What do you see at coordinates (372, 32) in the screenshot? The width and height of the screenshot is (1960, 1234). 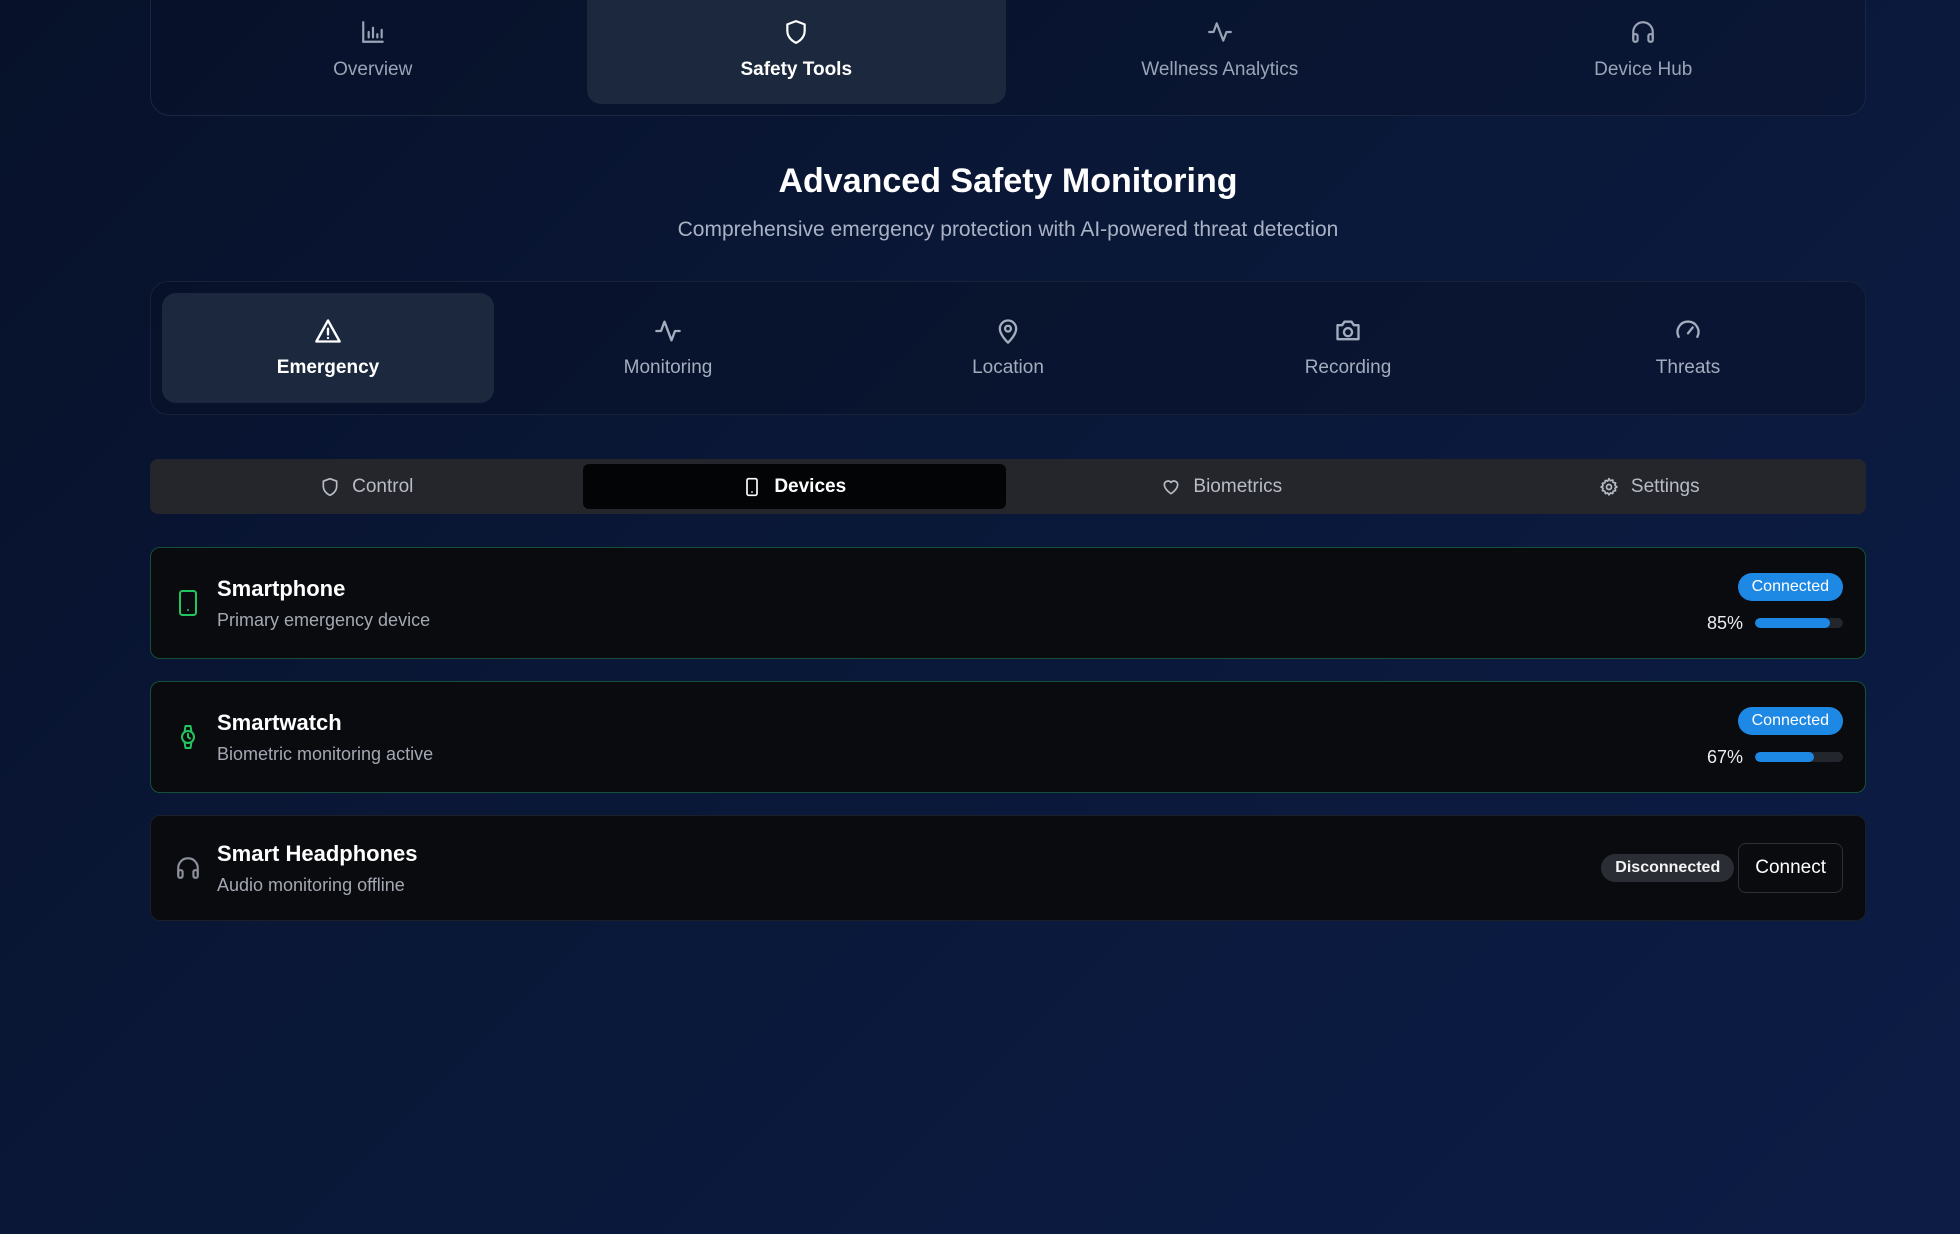 I see `bar-chart-icon` at bounding box center [372, 32].